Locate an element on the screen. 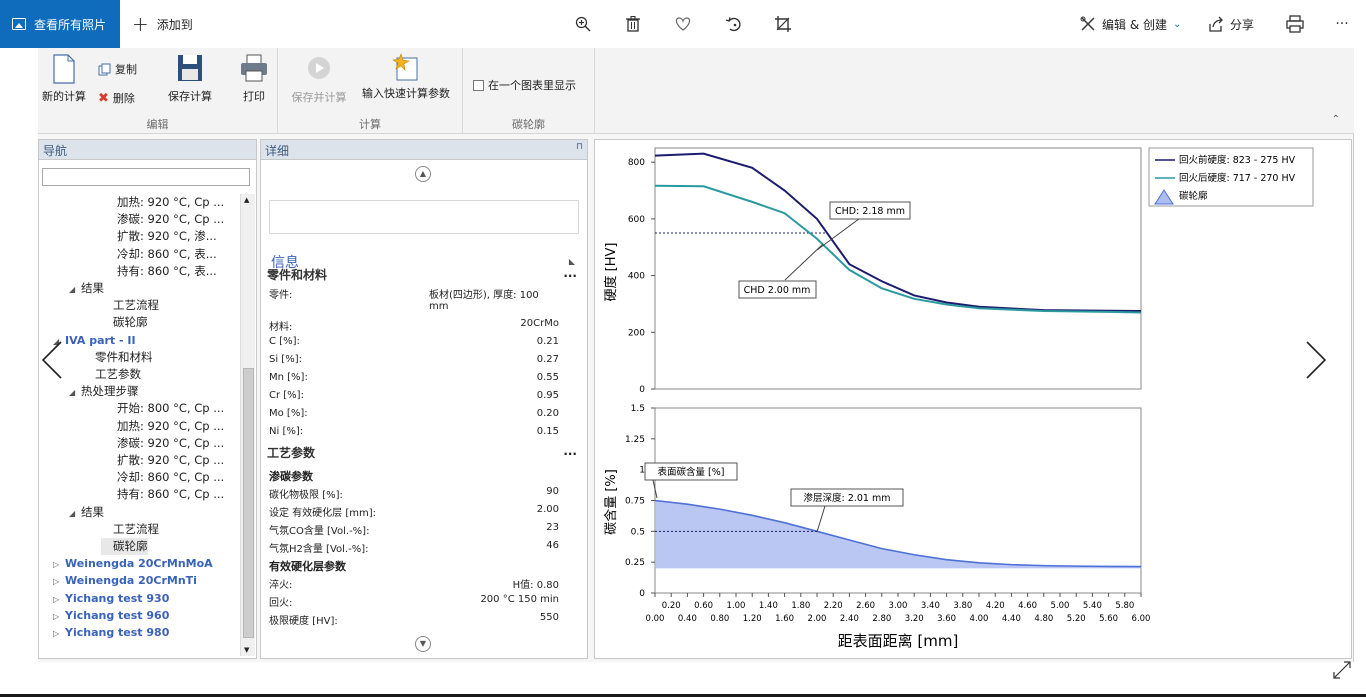 This screenshot has width=1366, height=697. x-tick-label-lower: 0.80 is located at coordinates (719, 619).